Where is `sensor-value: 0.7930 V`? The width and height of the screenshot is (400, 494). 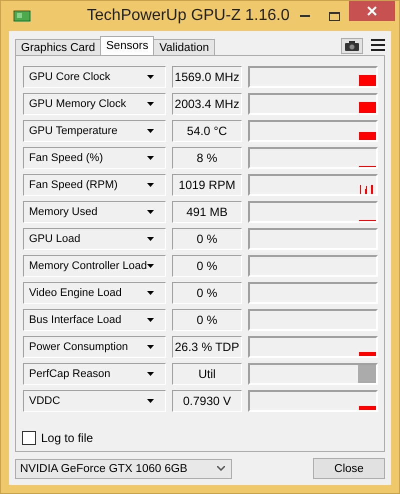
sensor-value: 0.7930 V is located at coordinates (207, 401).